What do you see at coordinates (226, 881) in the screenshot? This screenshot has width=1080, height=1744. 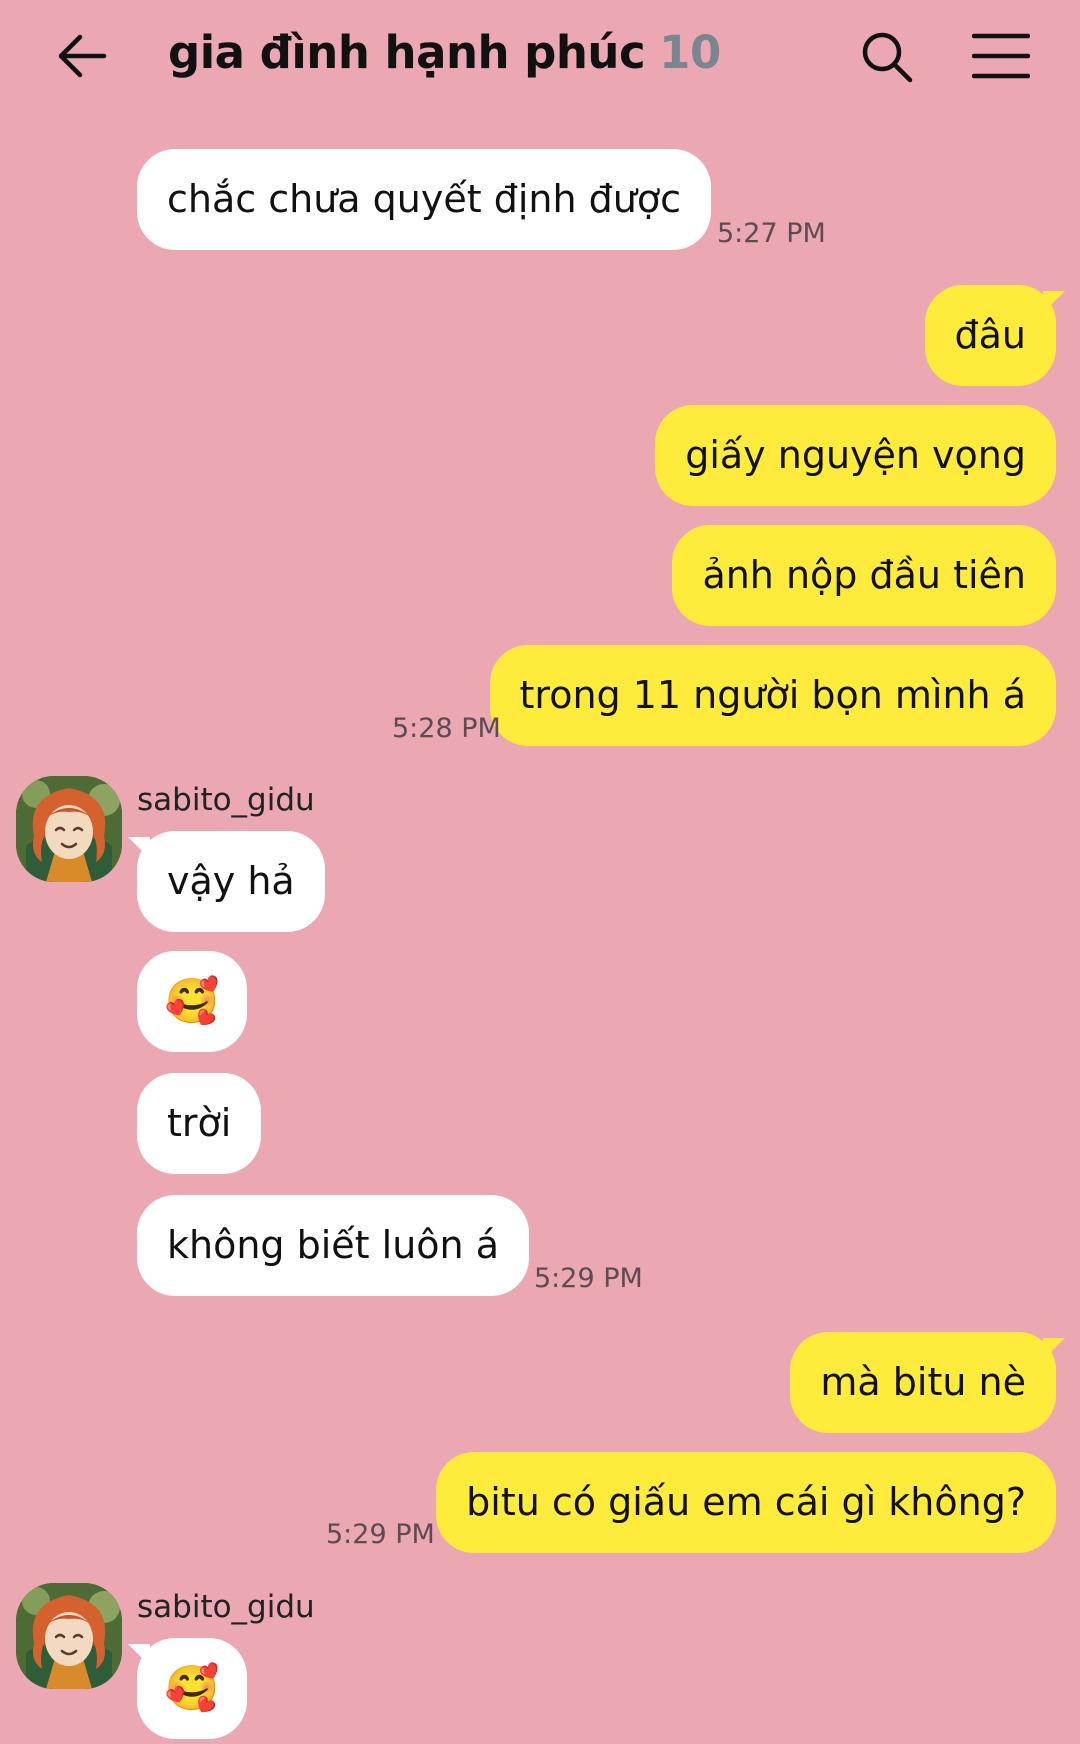 I see `incoming-message: vậy hả` at bounding box center [226, 881].